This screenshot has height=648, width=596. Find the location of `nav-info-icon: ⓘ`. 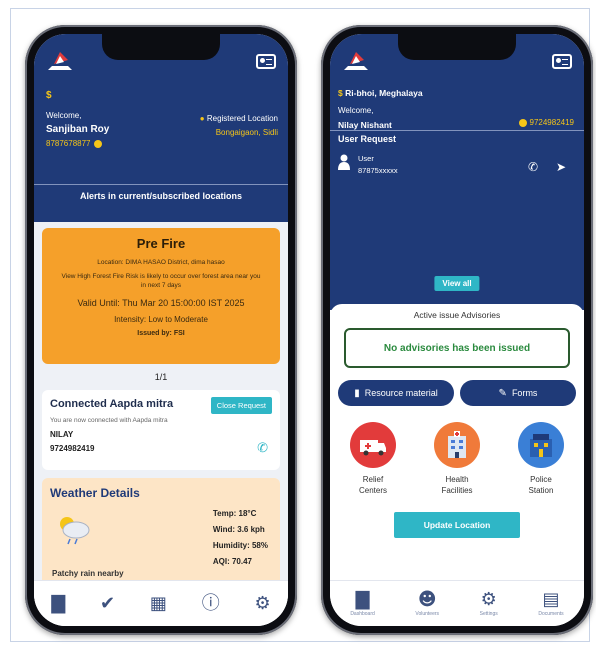

nav-info-icon: ⓘ is located at coordinates (211, 603).